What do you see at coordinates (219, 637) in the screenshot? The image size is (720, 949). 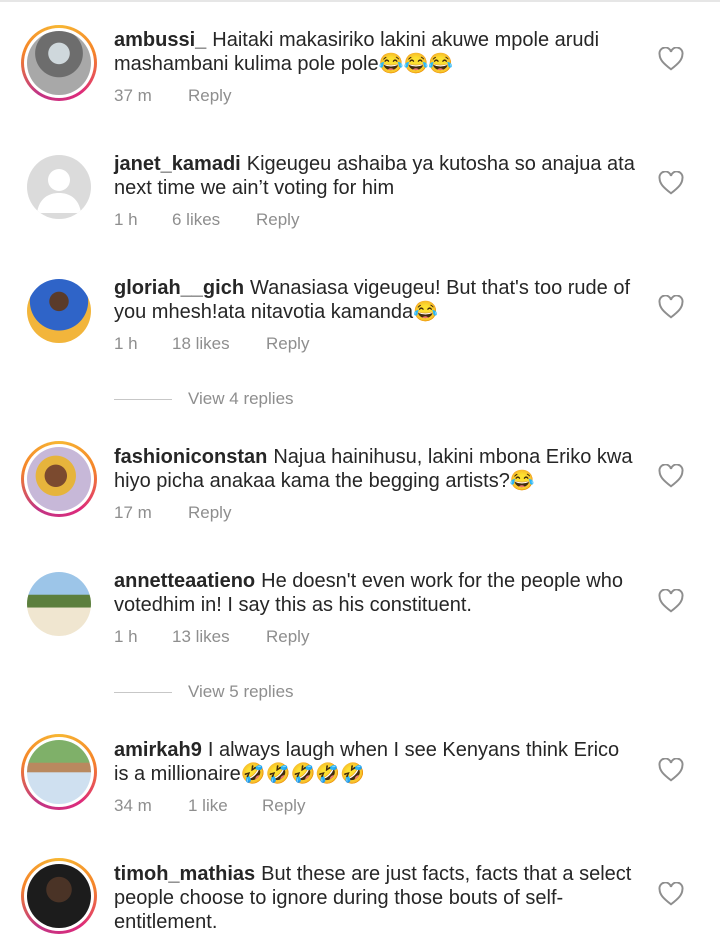 I see `comment-likes: 13 likes` at bounding box center [219, 637].